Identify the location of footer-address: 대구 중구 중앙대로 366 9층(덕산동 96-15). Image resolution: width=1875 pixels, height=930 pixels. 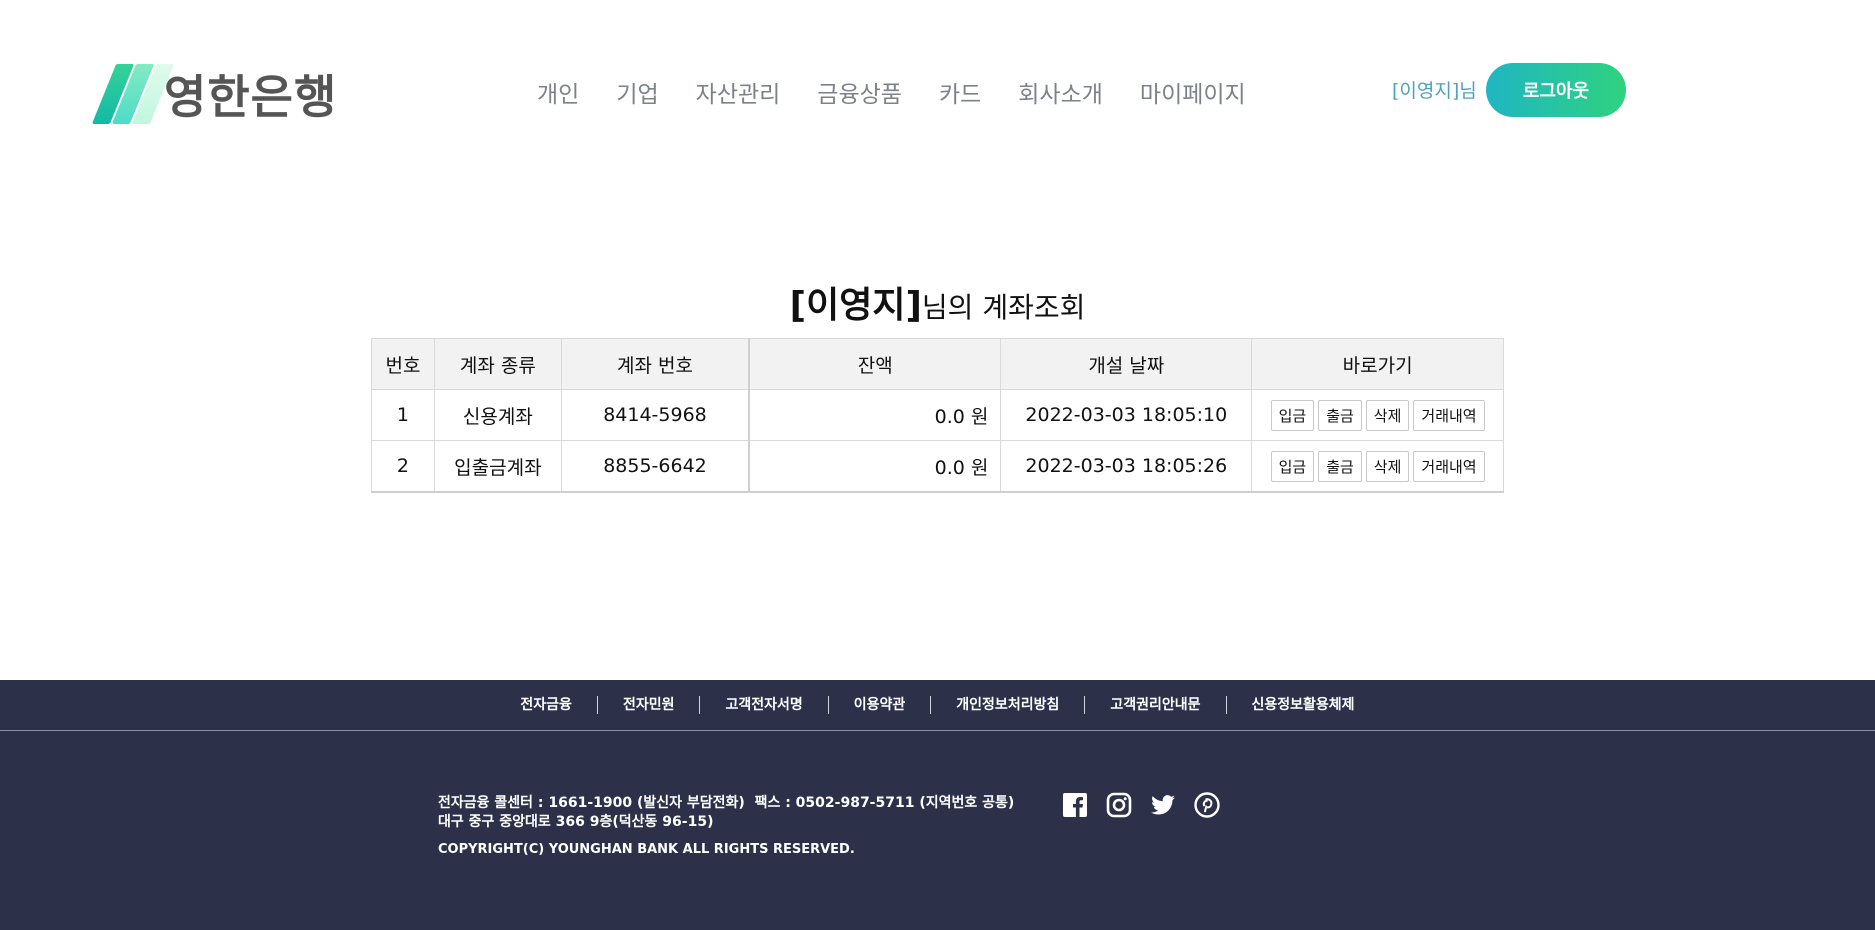
(576, 822).